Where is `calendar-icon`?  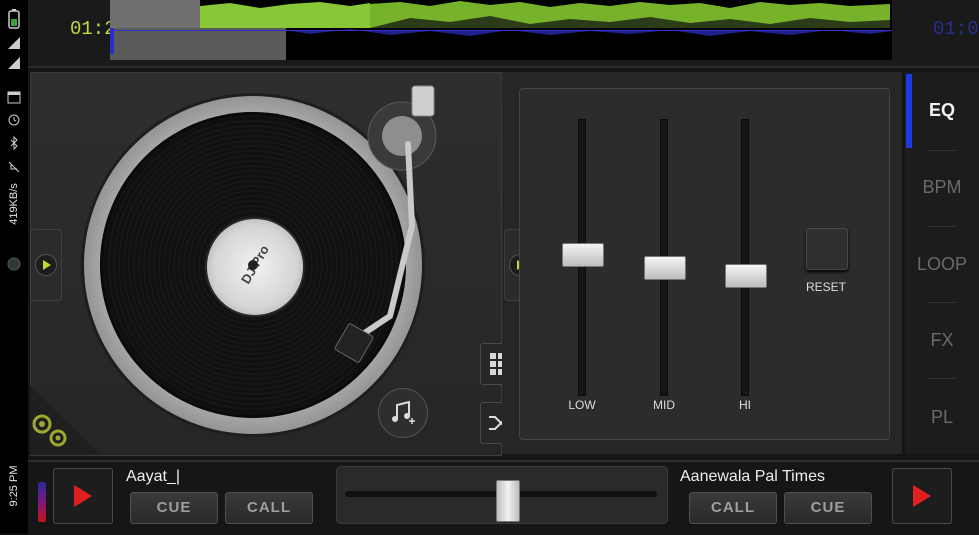
calendar-icon is located at coordinates (14, 98).